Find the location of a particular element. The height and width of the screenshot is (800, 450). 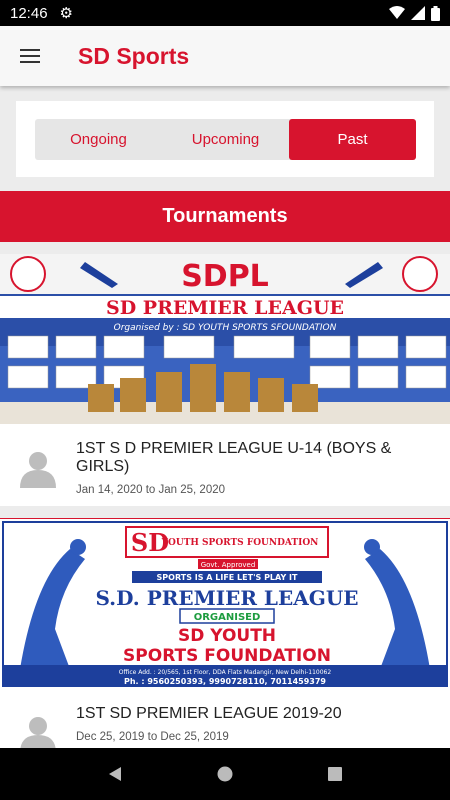

menu-button is located at coordinates (30, 56).